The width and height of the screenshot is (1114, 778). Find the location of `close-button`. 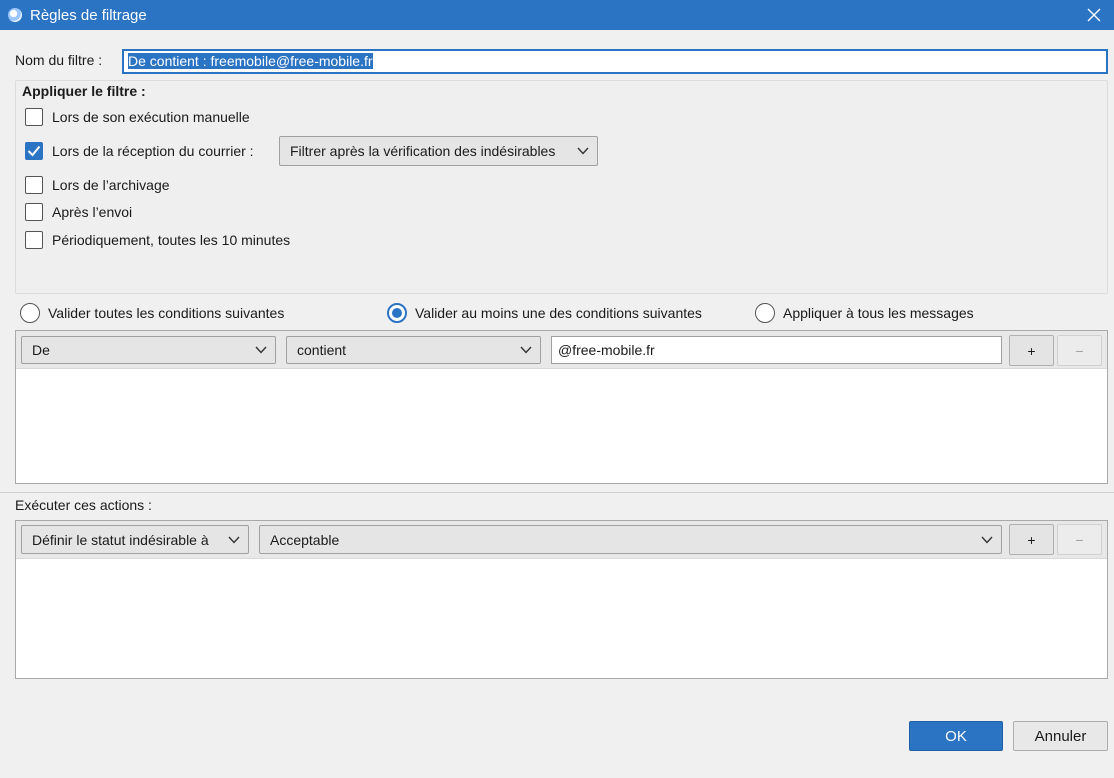

close-button is located at coordinates (1094, 15).